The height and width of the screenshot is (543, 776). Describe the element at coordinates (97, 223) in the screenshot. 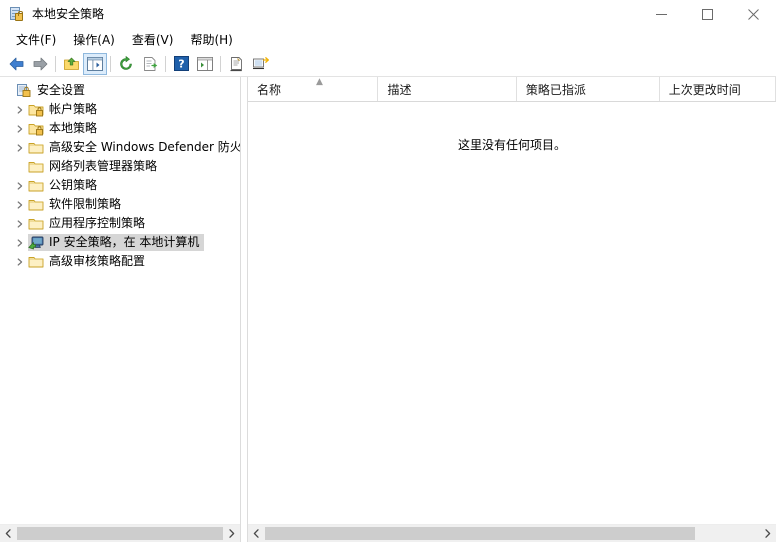

I see `tree-item-label: 应用程序控制策略` at that location.